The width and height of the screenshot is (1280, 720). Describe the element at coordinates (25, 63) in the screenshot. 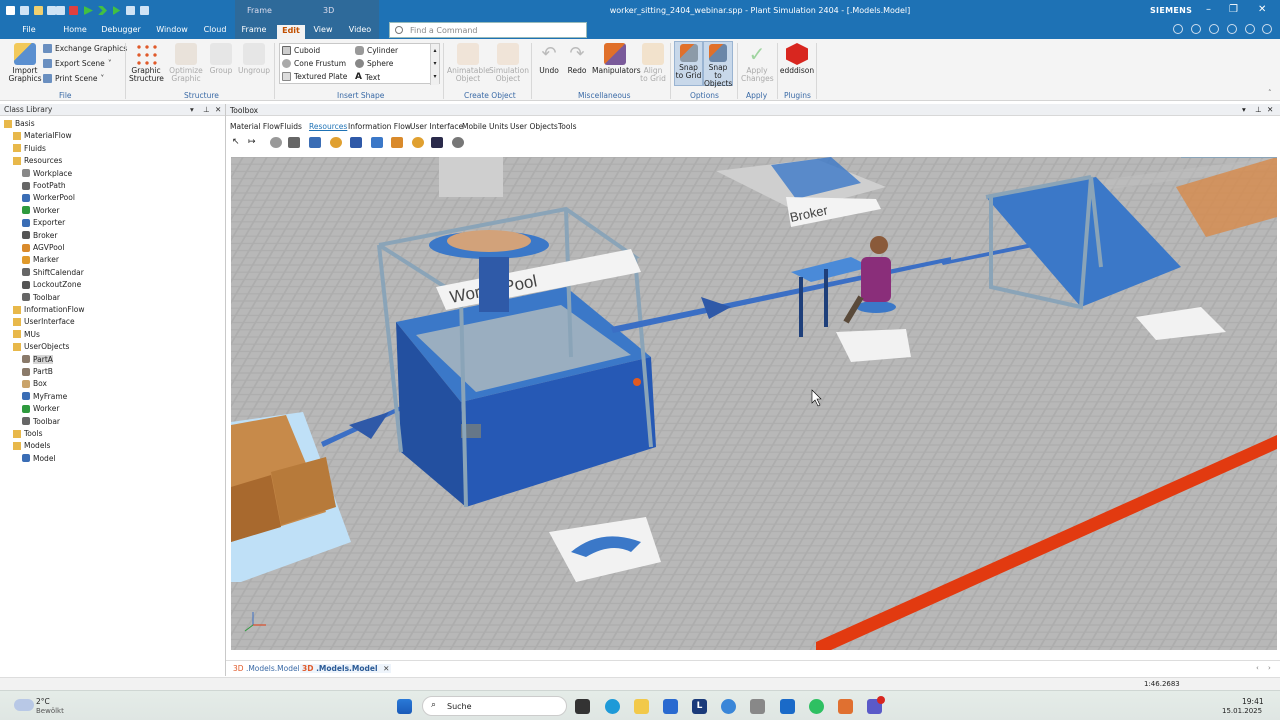

I see `import-graphics-button: Import Graphics` at that location.